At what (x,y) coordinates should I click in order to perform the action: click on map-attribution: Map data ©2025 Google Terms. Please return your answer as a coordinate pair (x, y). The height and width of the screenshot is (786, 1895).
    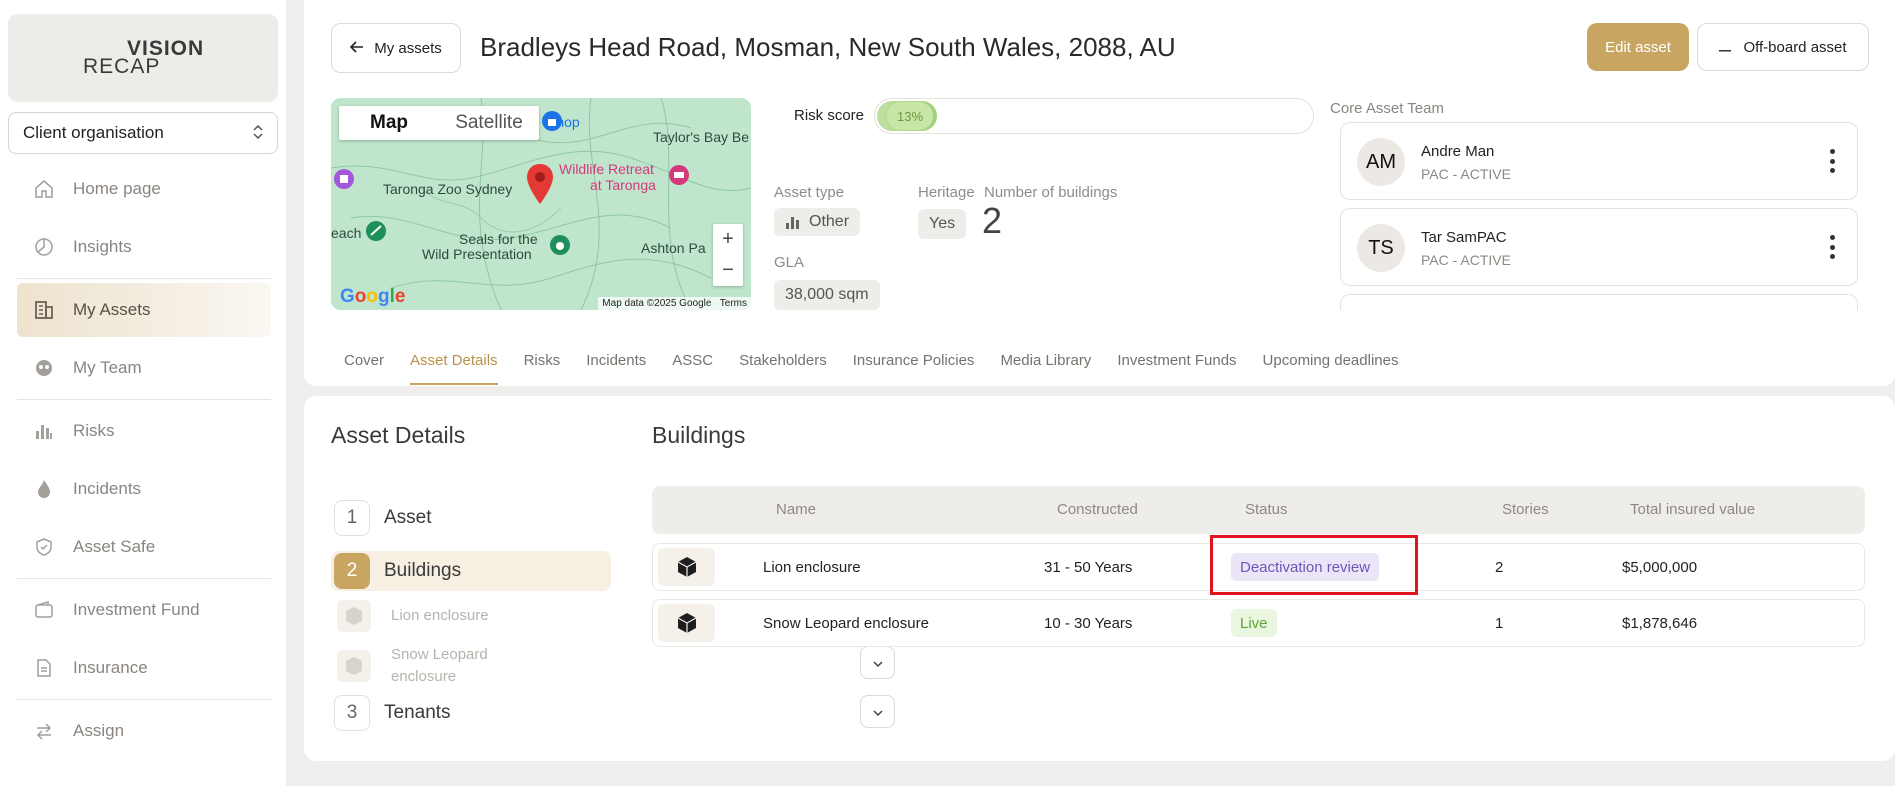
    Looking at the image, I should click on (674, 303).